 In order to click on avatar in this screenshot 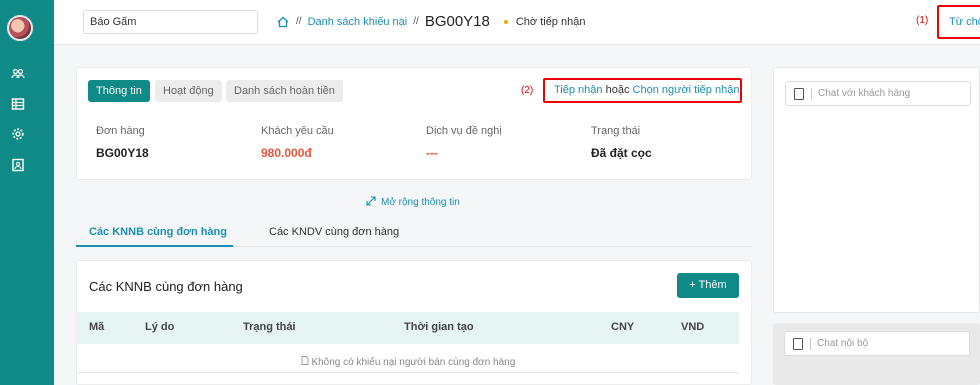, I will do `click(20, 28)`.